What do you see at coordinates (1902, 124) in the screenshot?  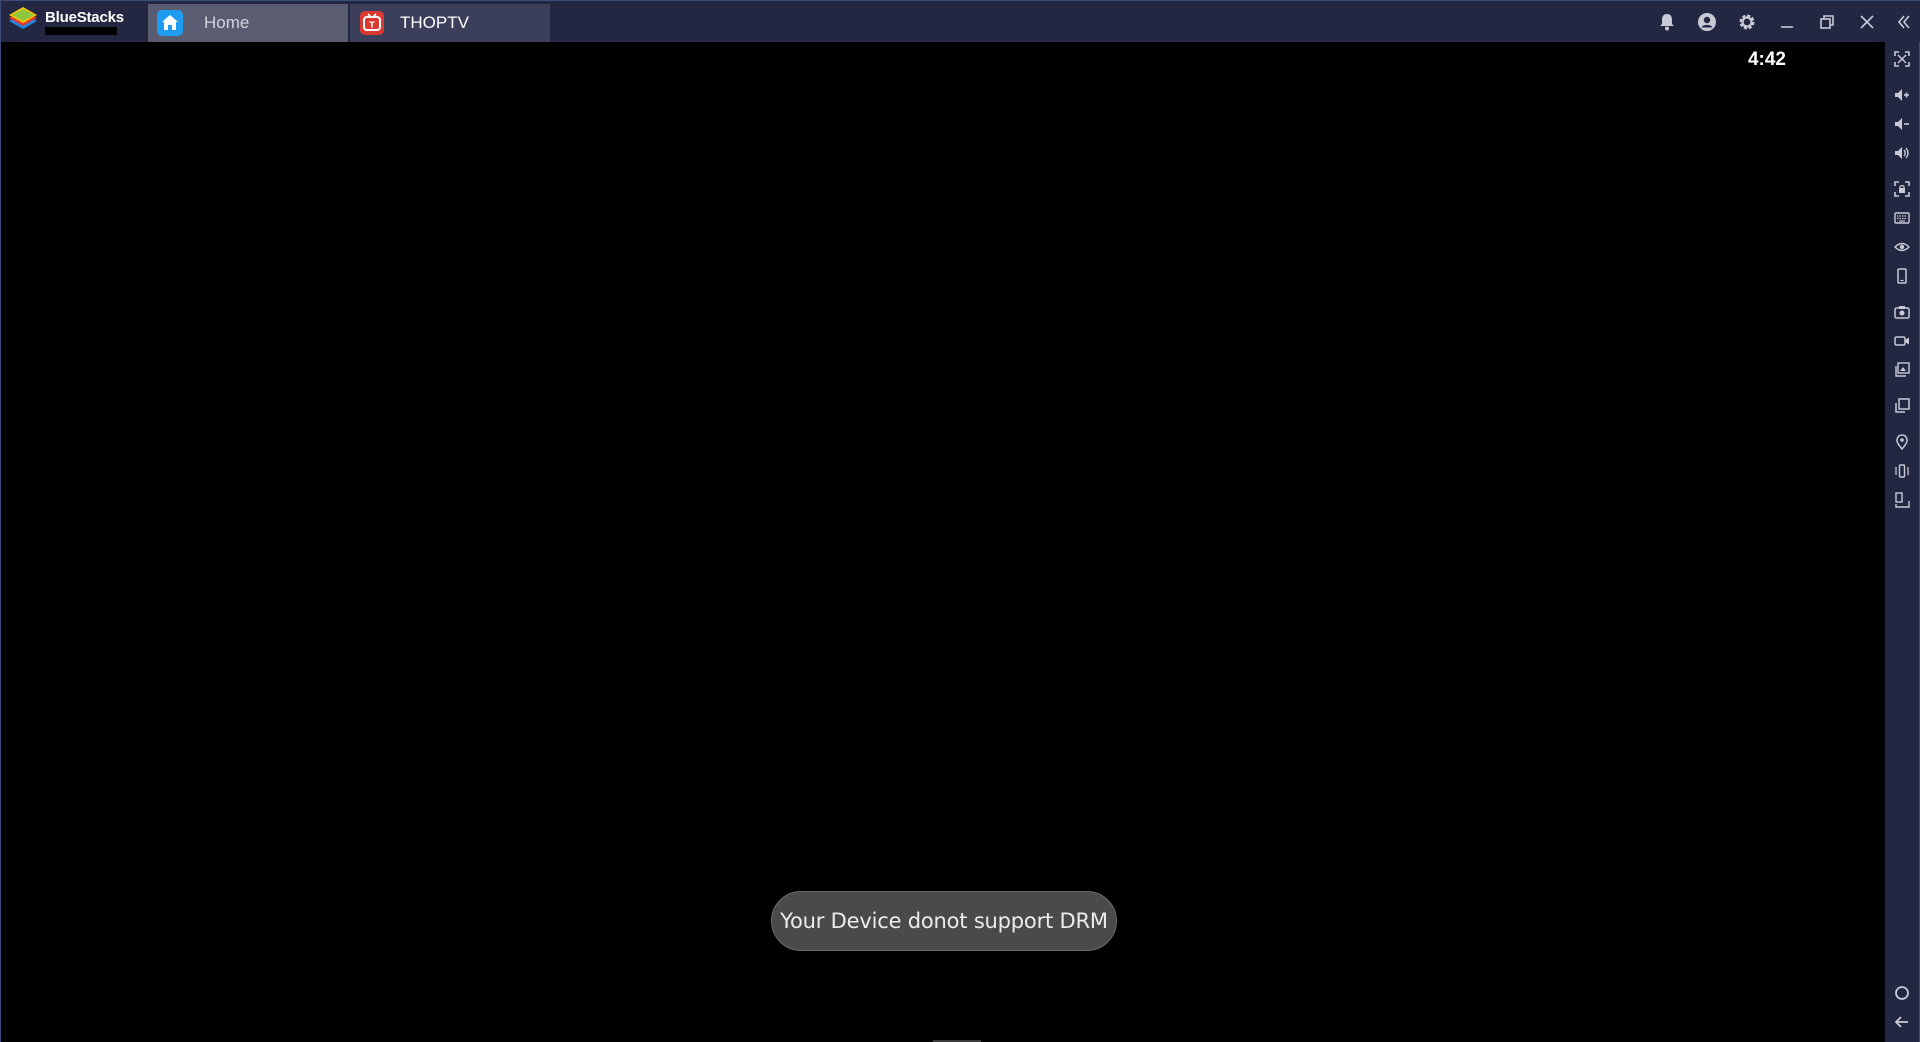 I see `volume-down-icon` at bounding box center [1902, 124].